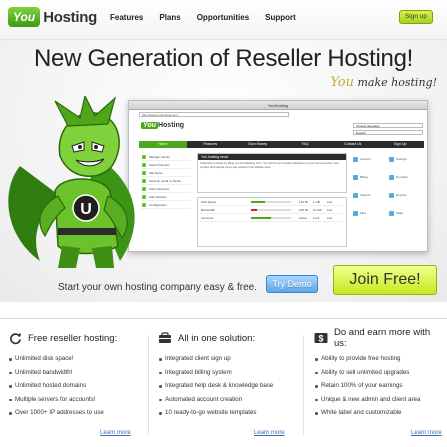 This screenshot has width=447, height=447. I want to click on column-title: All in one solution:, so click(217, 338).